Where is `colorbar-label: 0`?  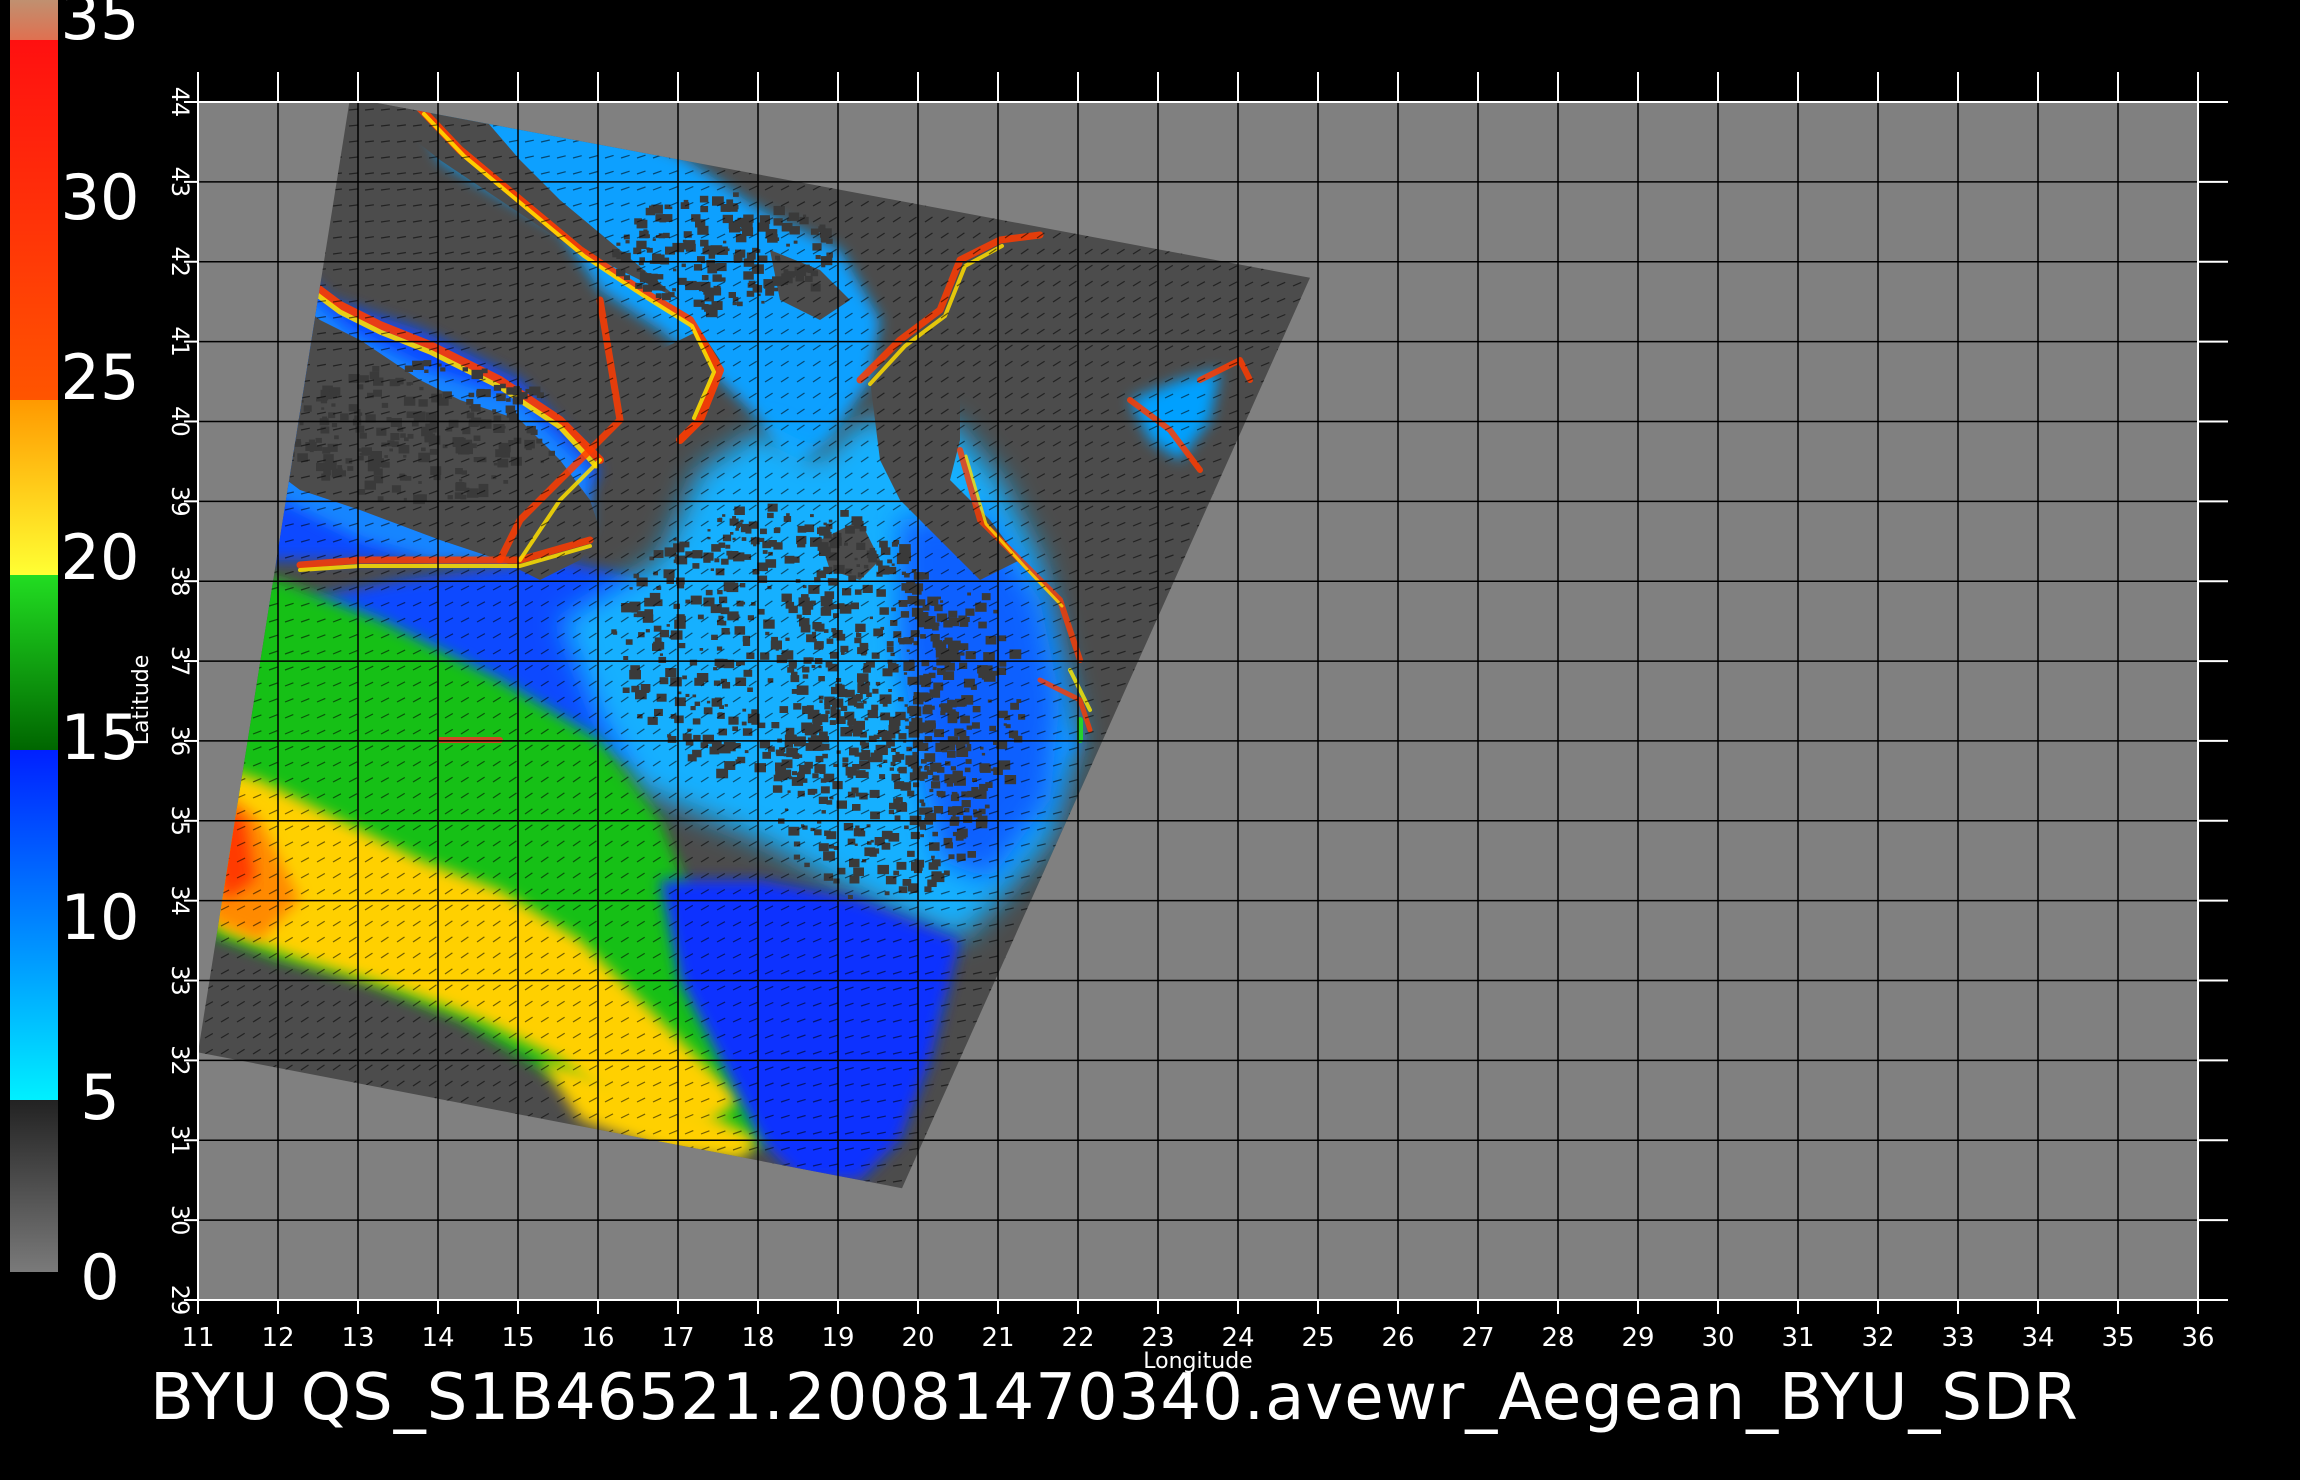
colorbar-label: 0 is located at coordinates (99, 1277).